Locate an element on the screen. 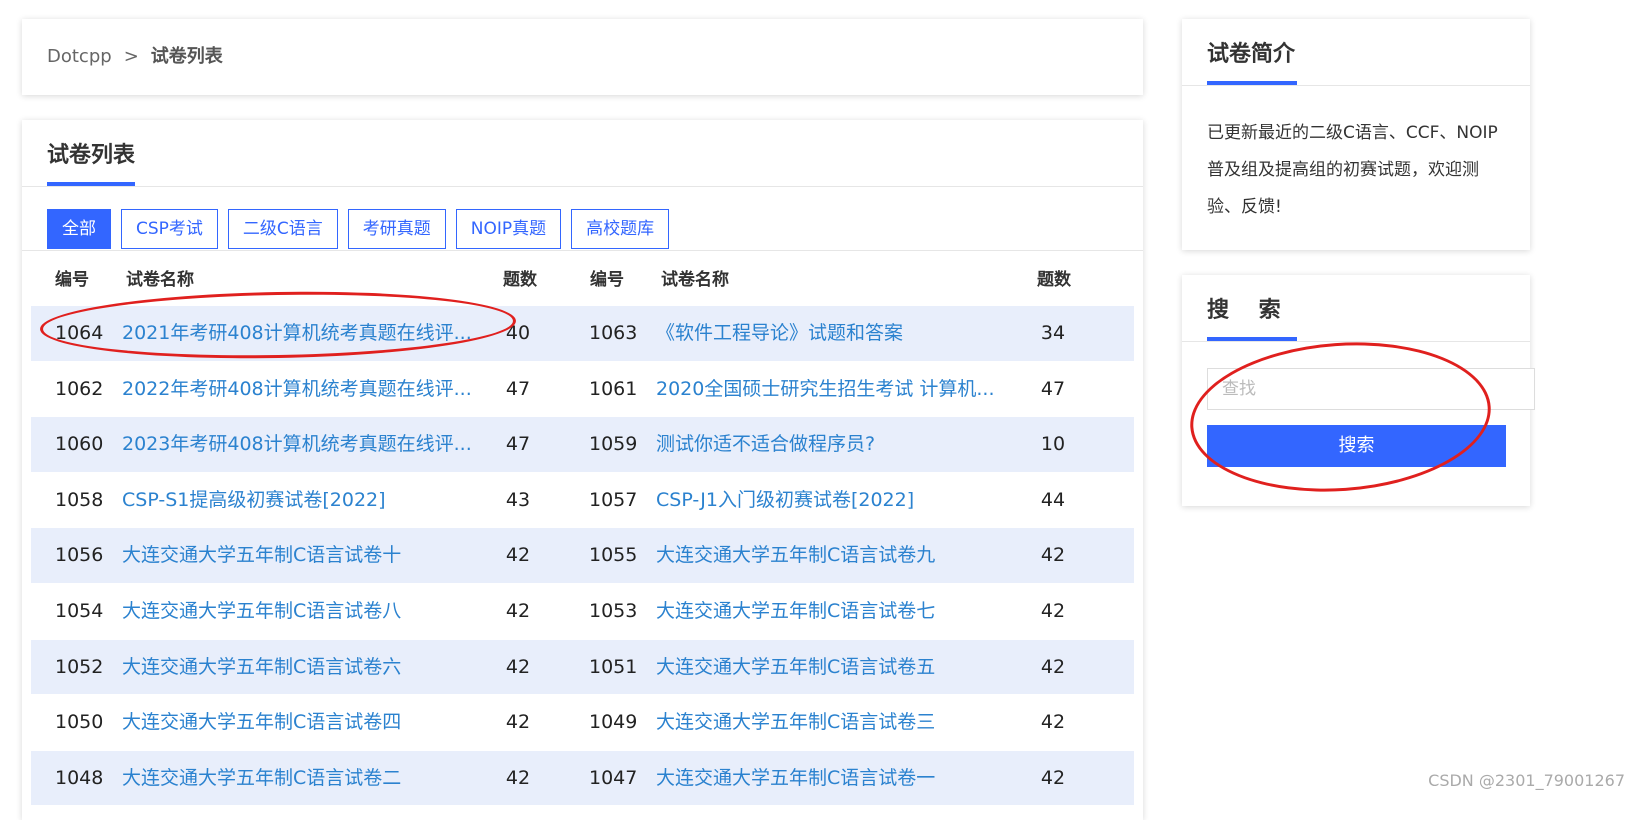 The image size is (1635, 820). exam-count: 34 is located at coordinates (1053, 333).